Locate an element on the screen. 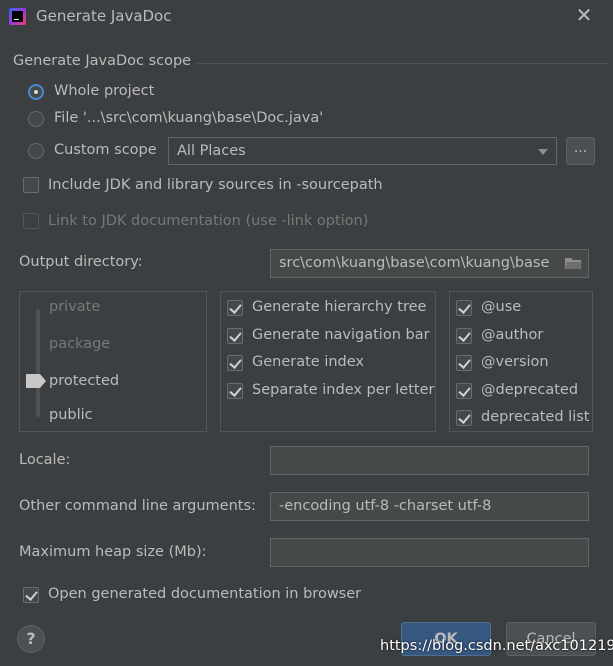 Image resolution: width=613 pixels, height=666 pixels. output-dir-field: src\com\kuang\base\com\kuang\base is located at coordinates (429, 263).